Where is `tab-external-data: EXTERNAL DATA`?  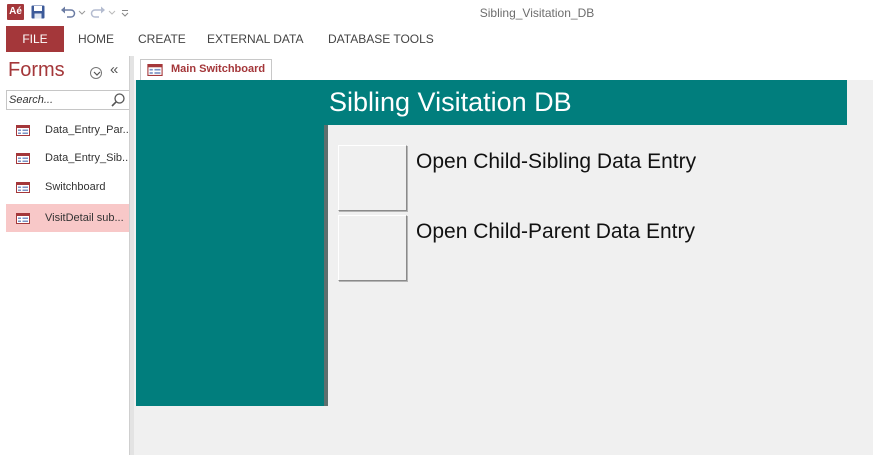
tab-external-data: EXTERNAL DATA is located at coordinates (255, 39).